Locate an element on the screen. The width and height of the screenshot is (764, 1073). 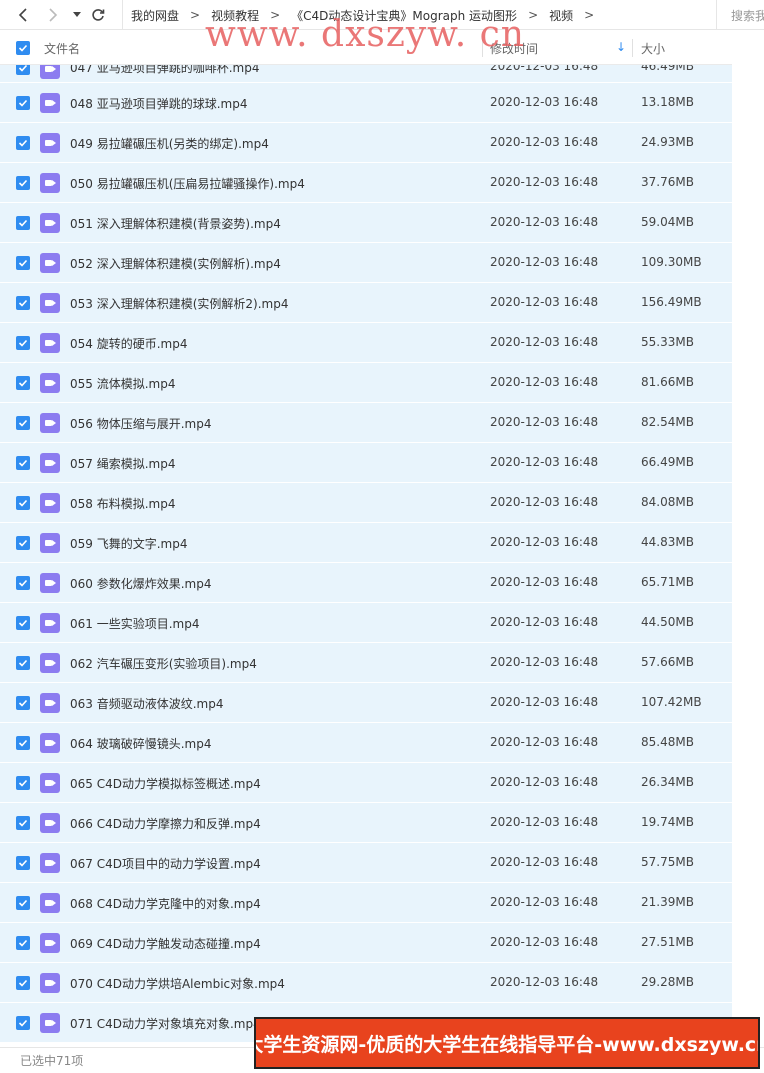
back-button is located at coordinates (23, 15).